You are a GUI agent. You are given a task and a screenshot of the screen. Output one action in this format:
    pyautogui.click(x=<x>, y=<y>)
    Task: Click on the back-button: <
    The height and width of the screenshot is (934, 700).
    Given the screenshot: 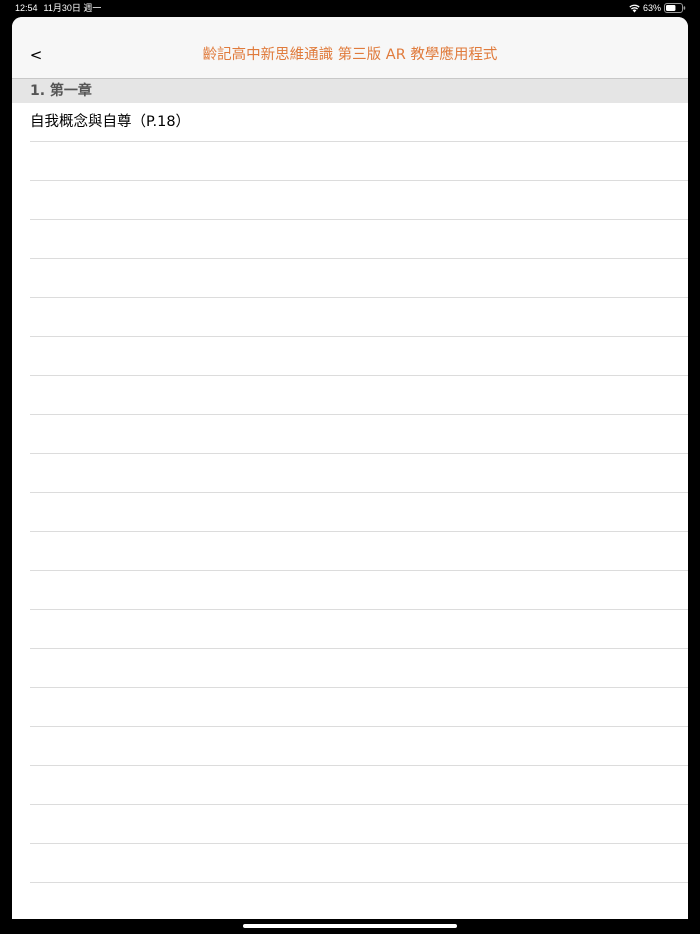 What is the action you would take?
    pyautogui.click(x=36, y=55)
    